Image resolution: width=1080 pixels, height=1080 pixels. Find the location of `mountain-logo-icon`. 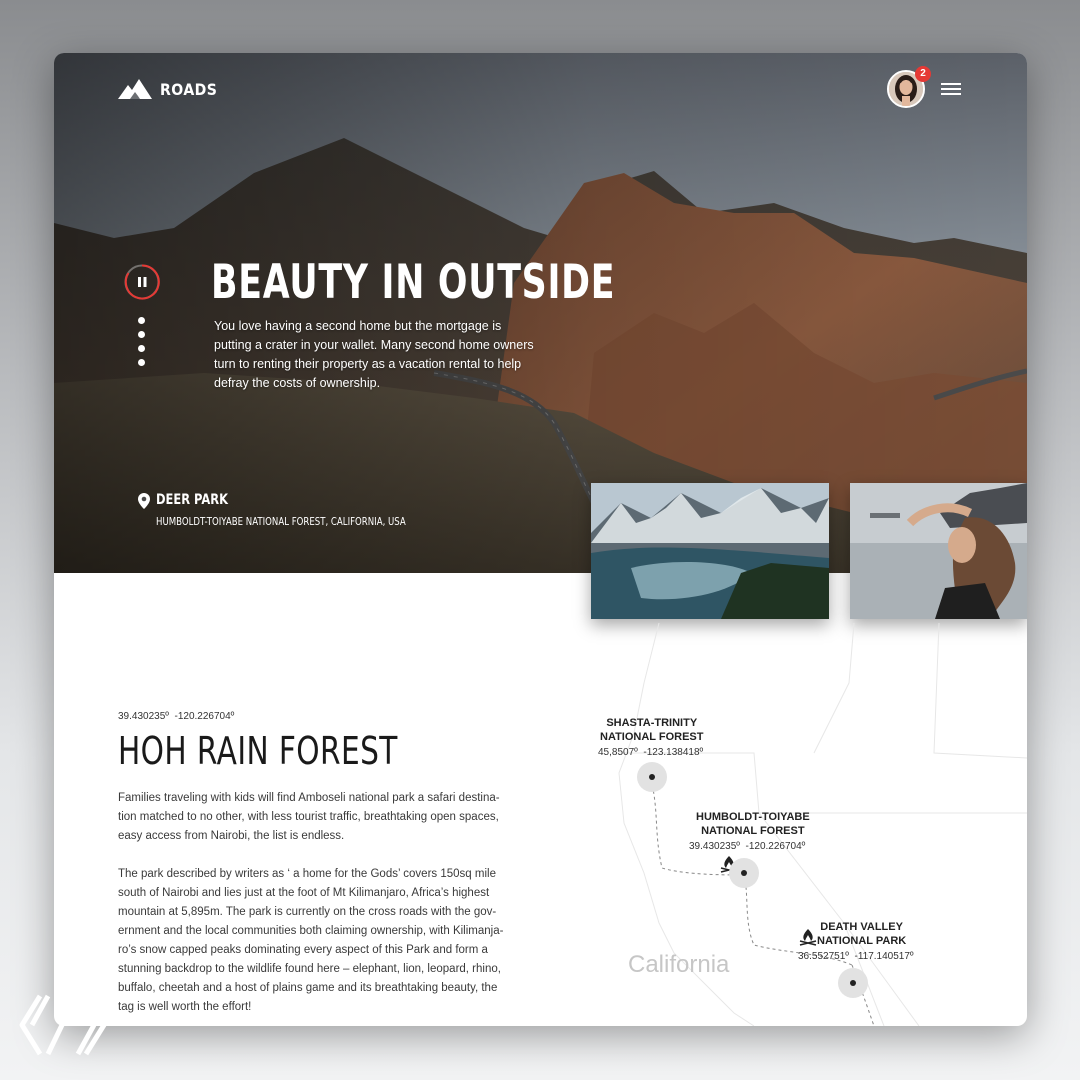

mountain-logo-icon is located at coordinates (135, 89).